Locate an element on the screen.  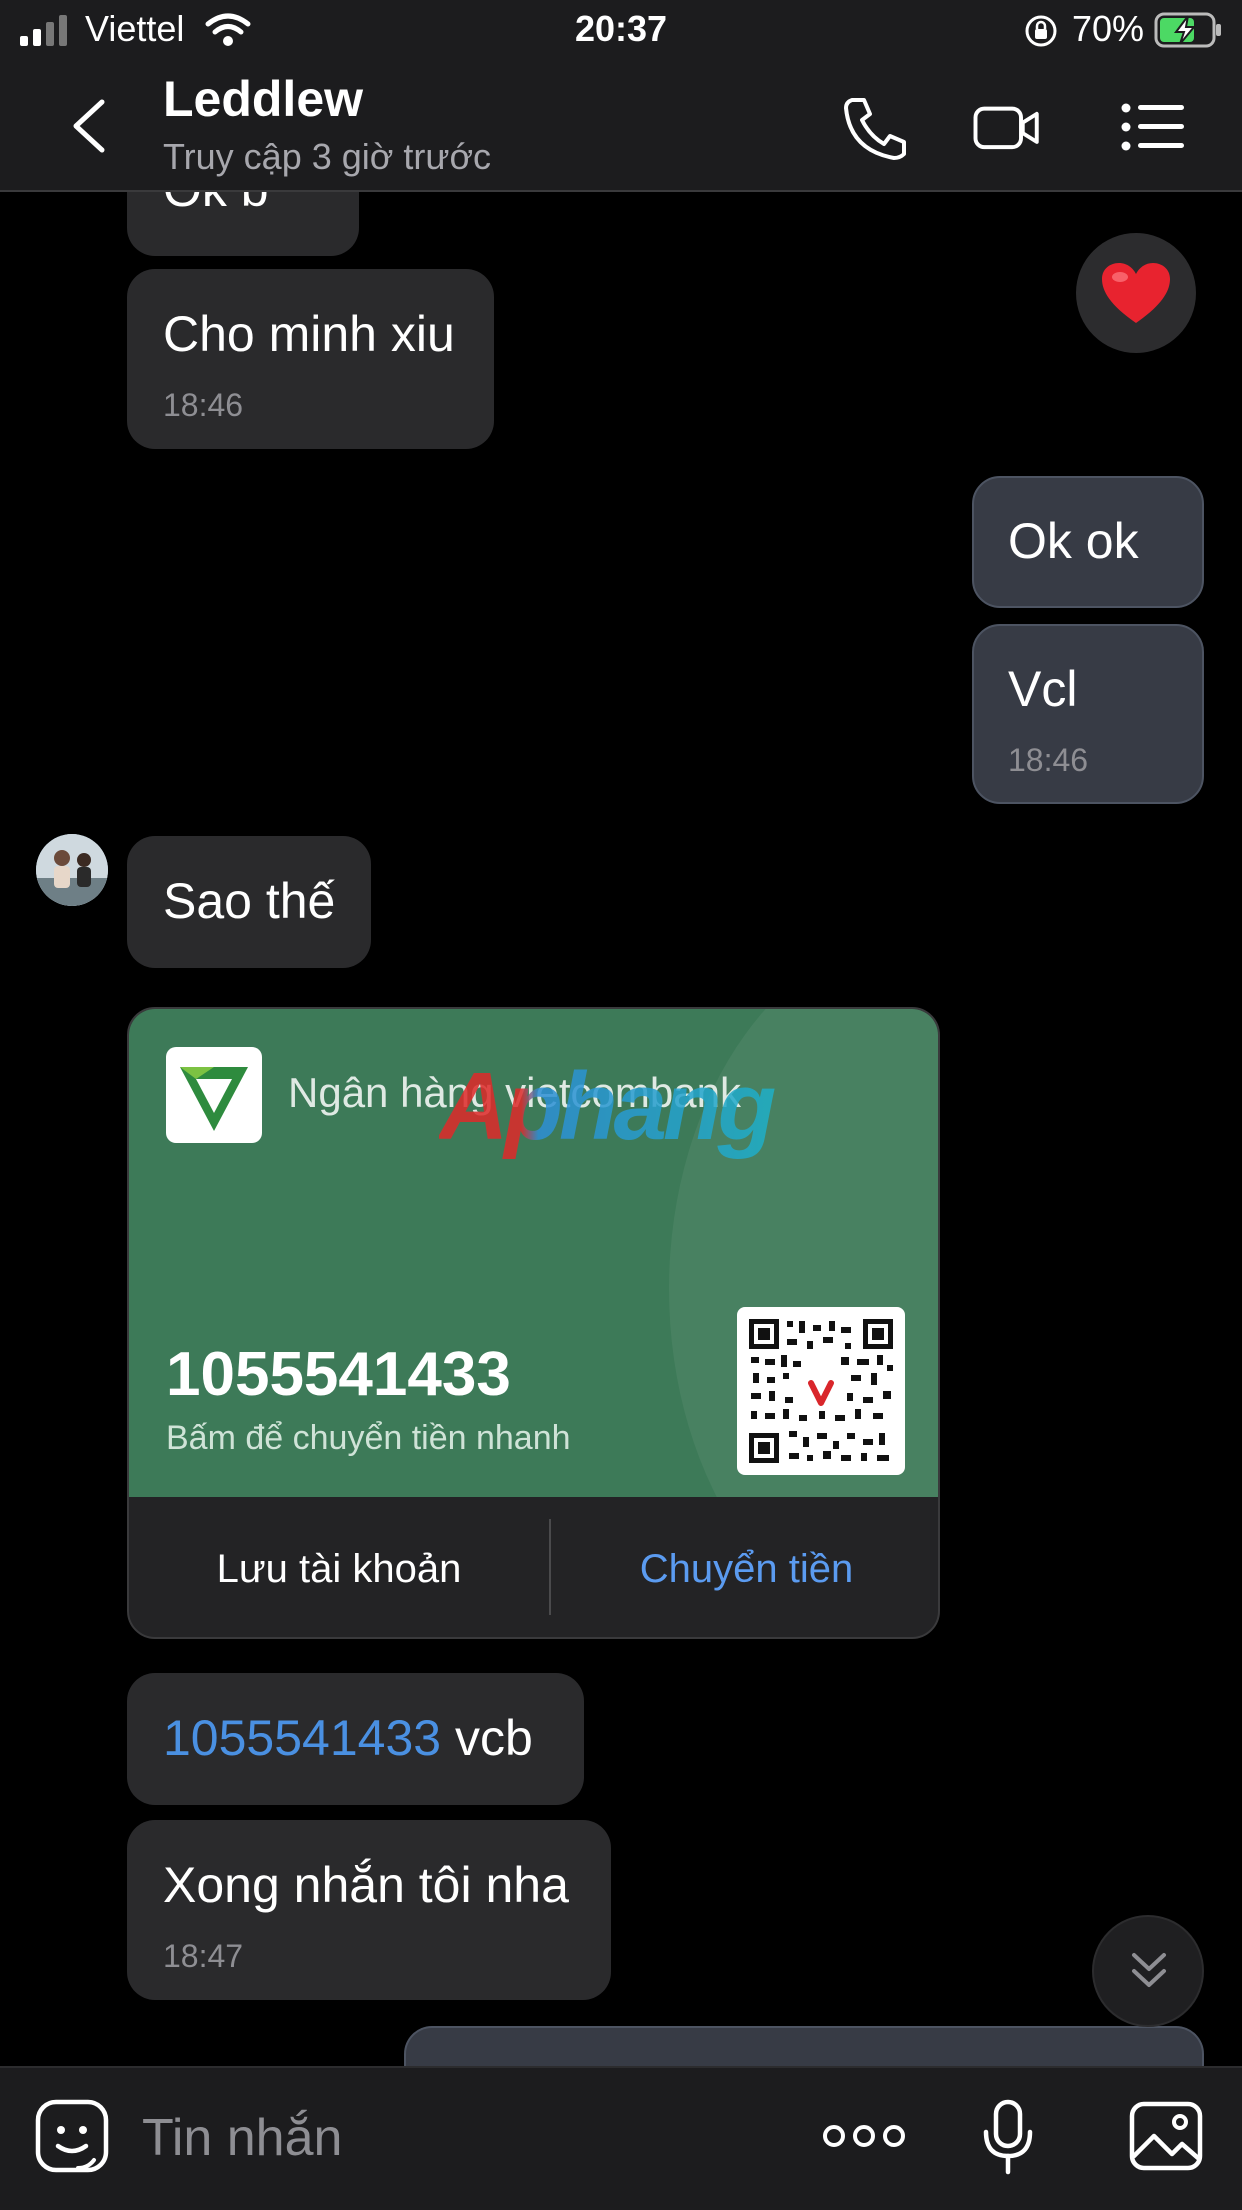
message-text: Cho minh xiu is located at coordinates (309, 334).